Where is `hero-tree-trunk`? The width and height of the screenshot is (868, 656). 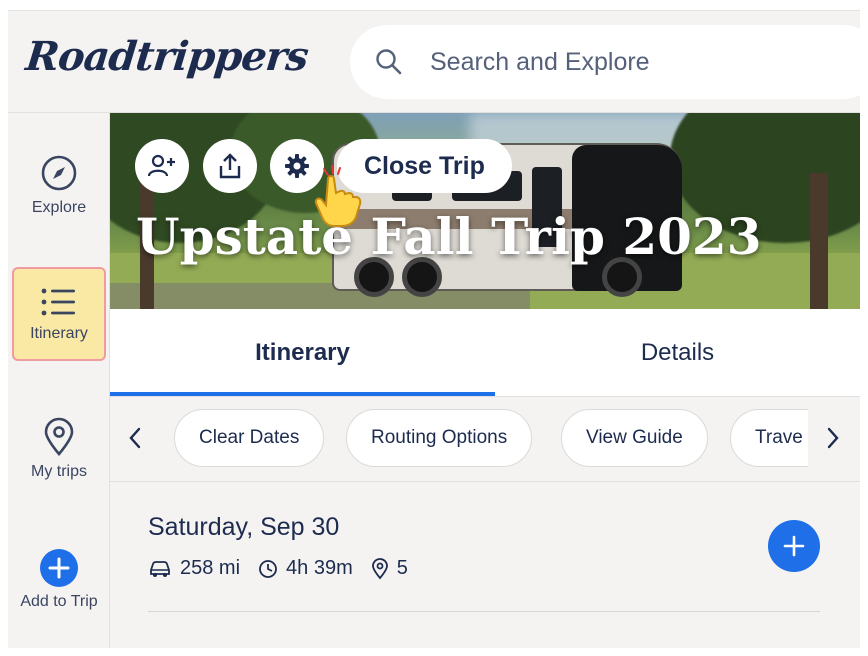
hero-tree-trunk is located at coordinates (819, 241).